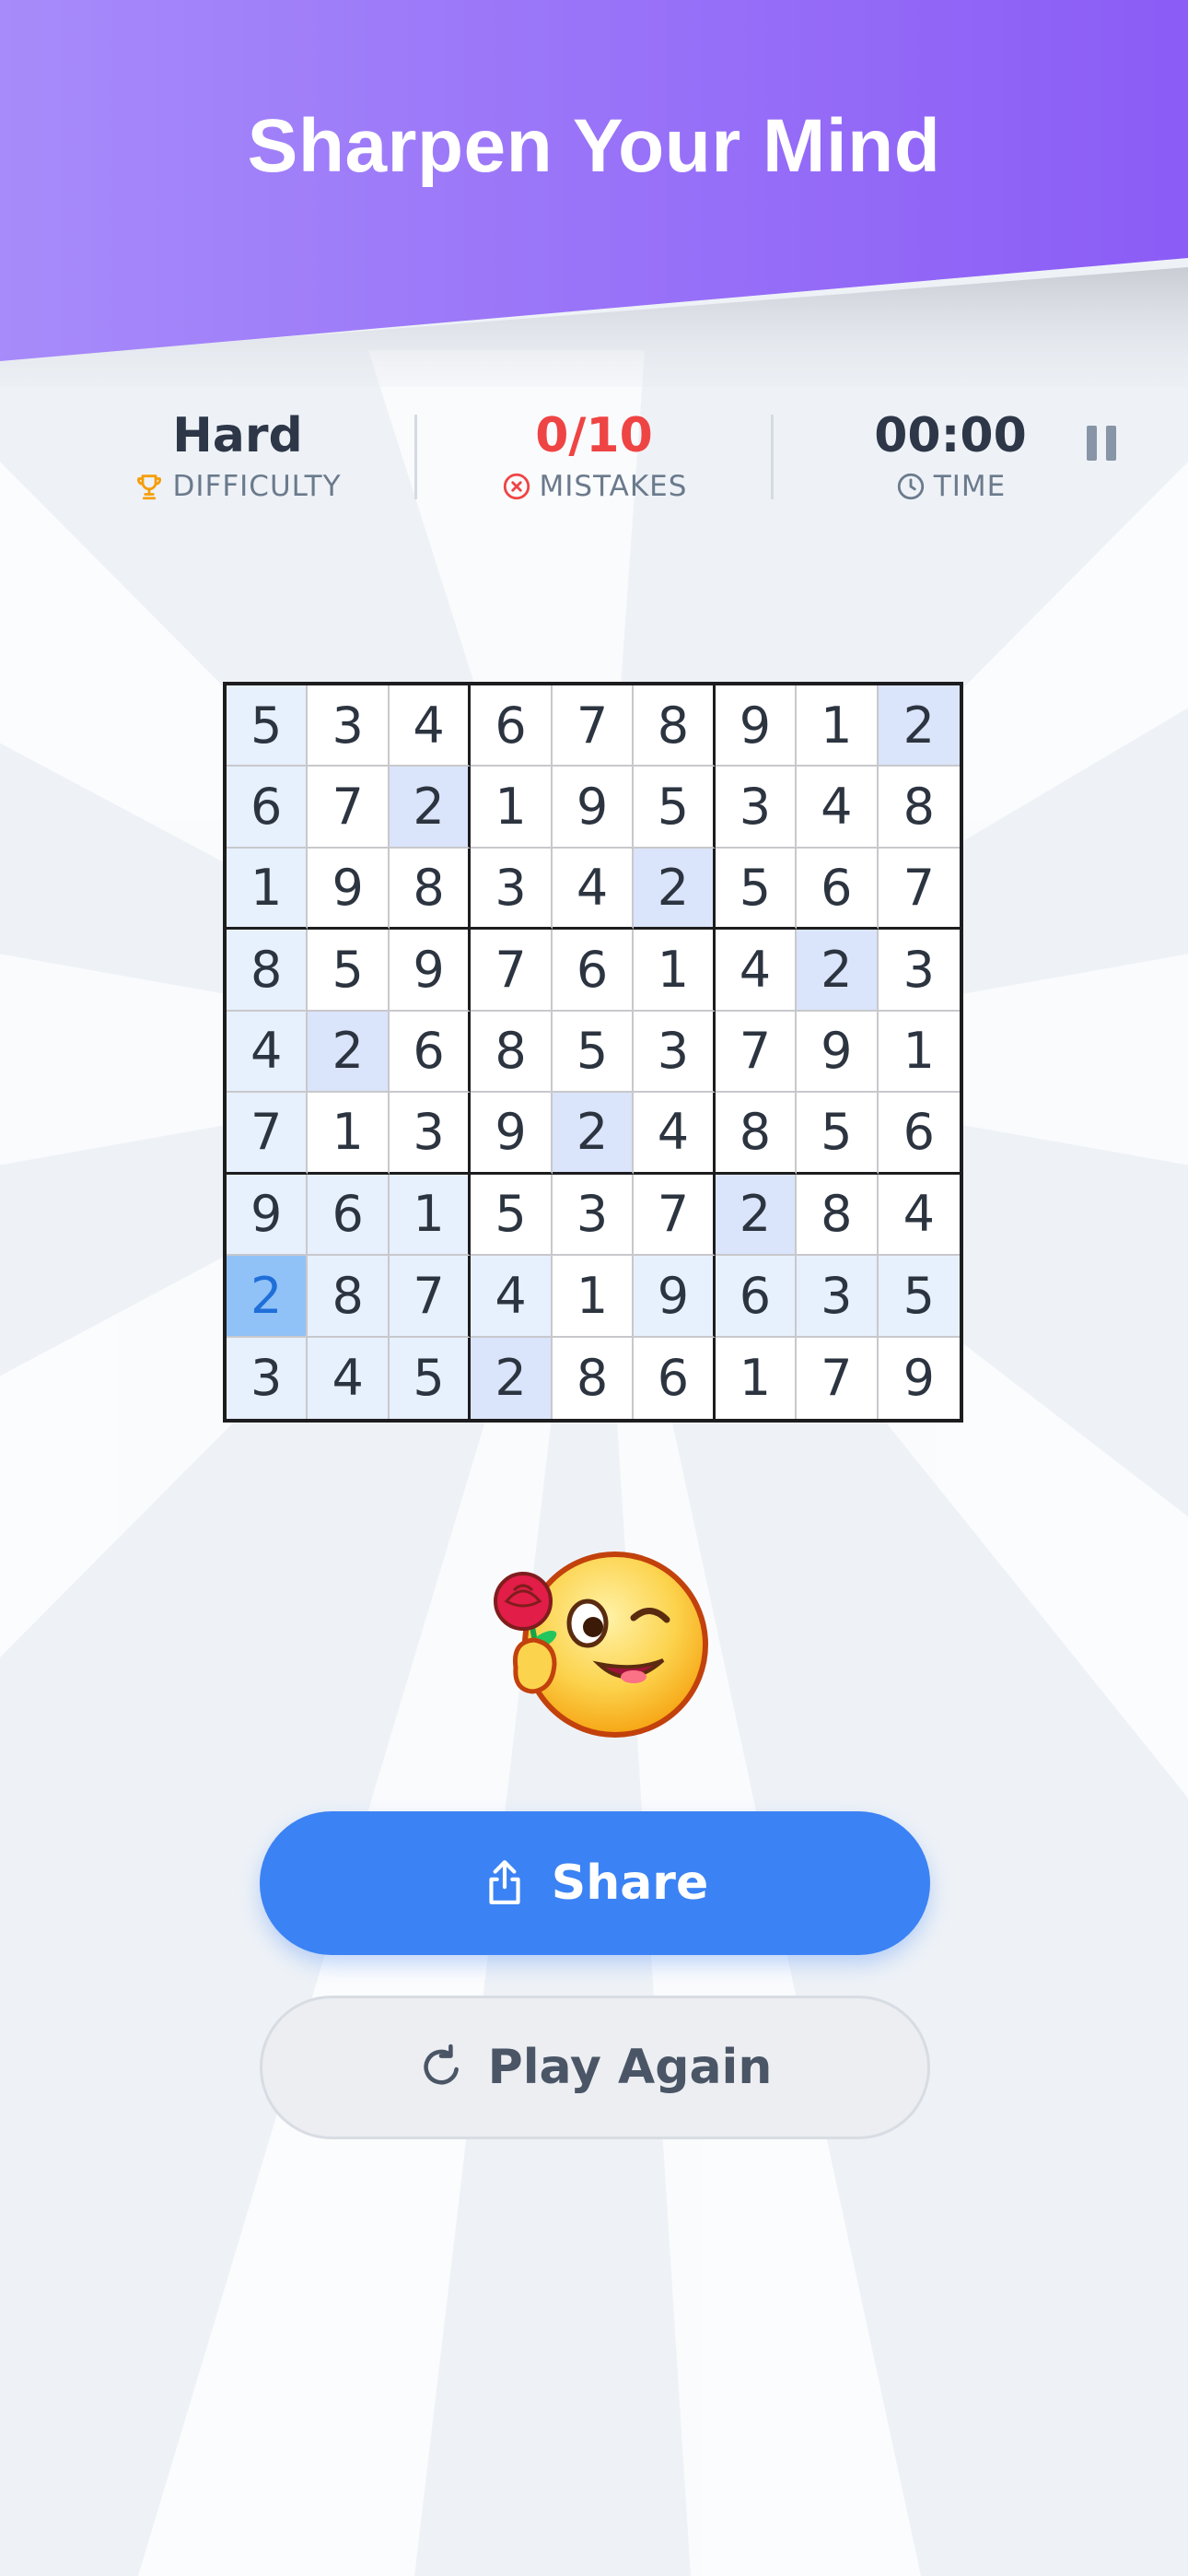 Image resolution: width=1188 pixels, height=2576 pixels. I want to click on sudoku-cell-r3-c3: 8, so click(430, 889).